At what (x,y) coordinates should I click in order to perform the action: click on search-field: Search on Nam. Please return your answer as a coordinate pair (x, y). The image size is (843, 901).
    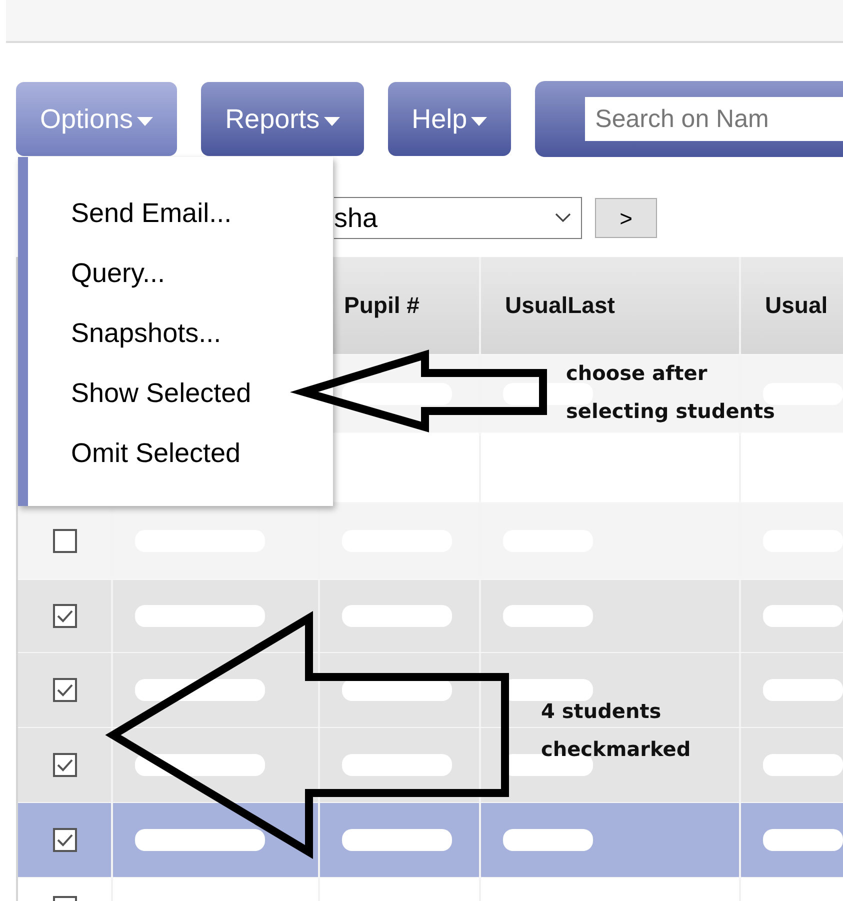
    Looking at the image, I should click on (714, 119).